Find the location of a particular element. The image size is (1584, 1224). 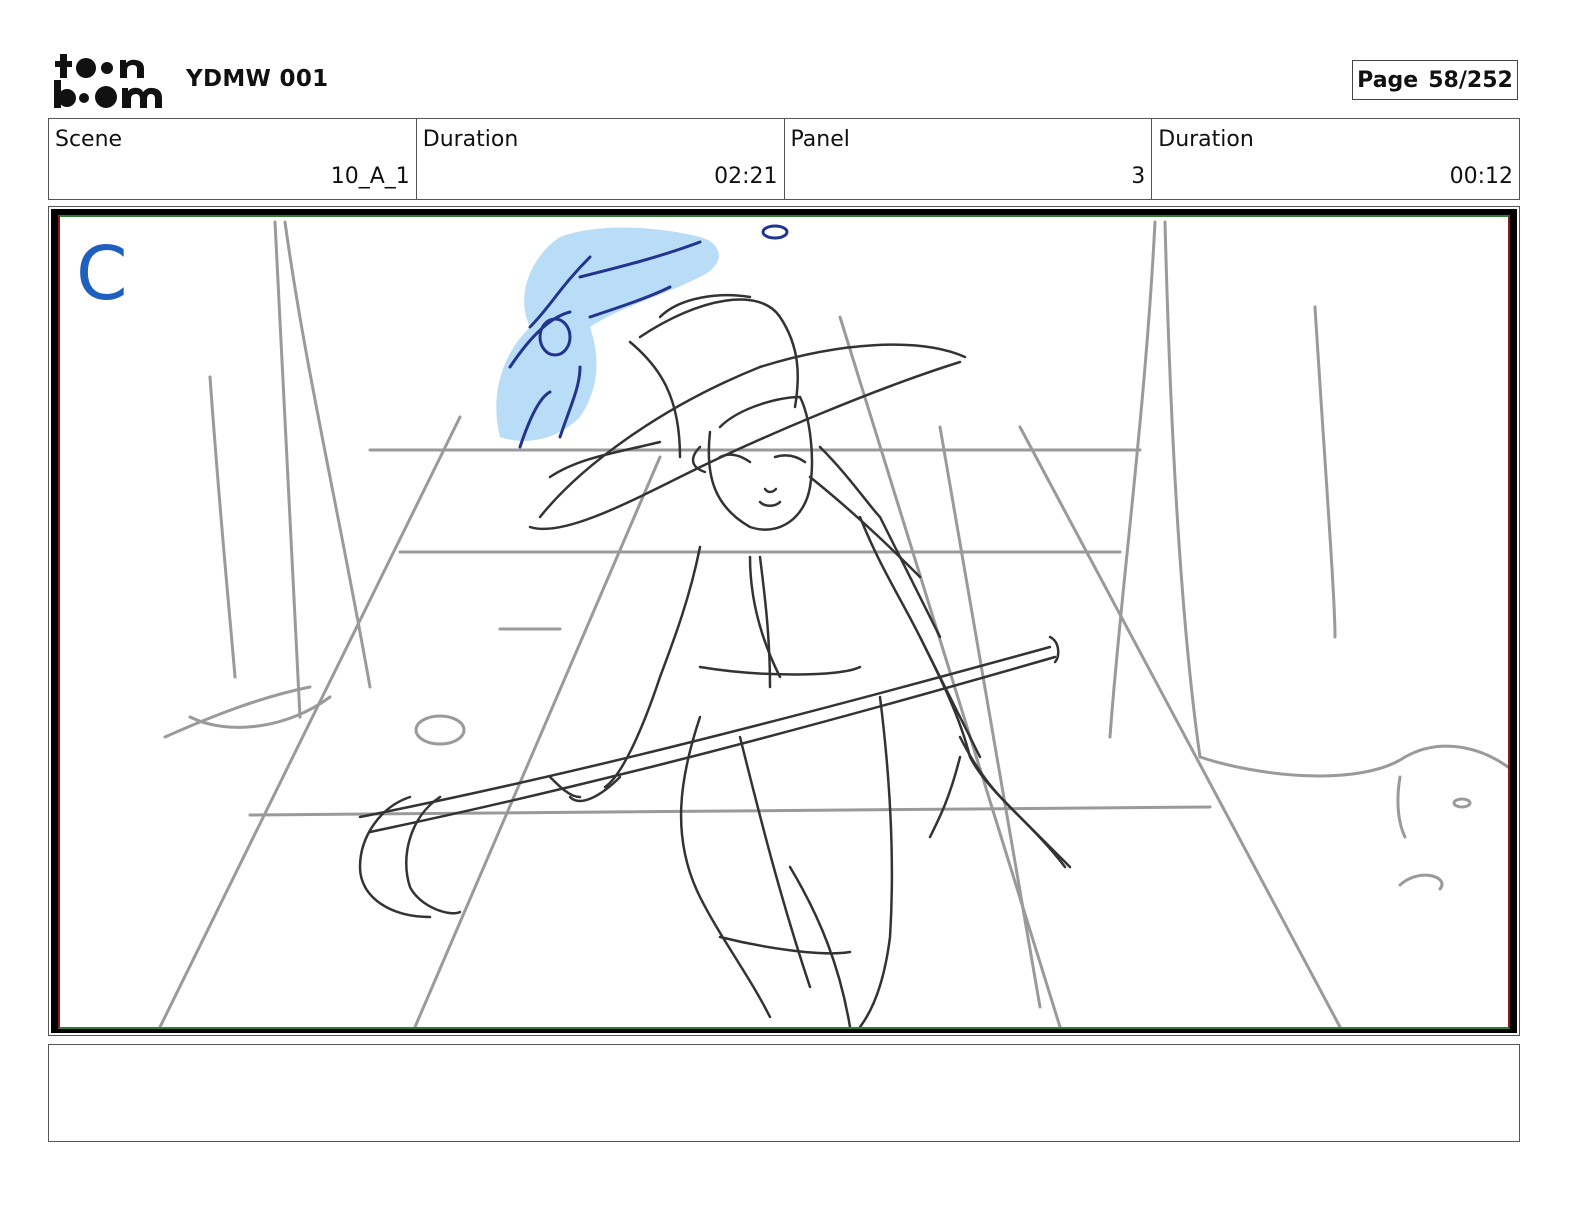

scene-duration-cell: Duration 02:21 is located at coordinates (601, 159).